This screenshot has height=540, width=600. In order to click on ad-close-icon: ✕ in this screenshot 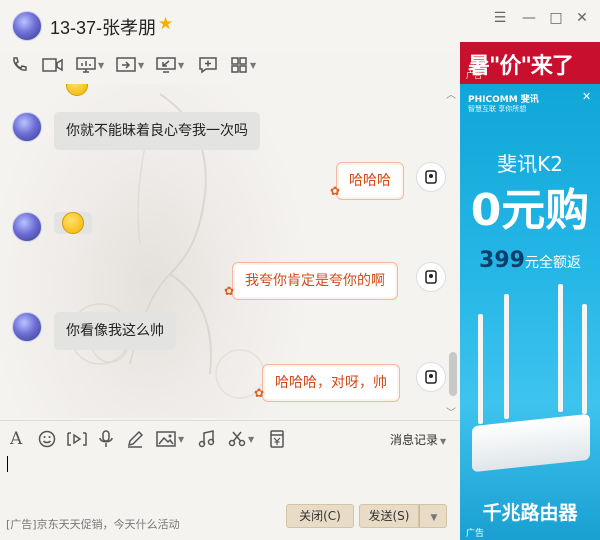, I will do `click(586, 96)`.